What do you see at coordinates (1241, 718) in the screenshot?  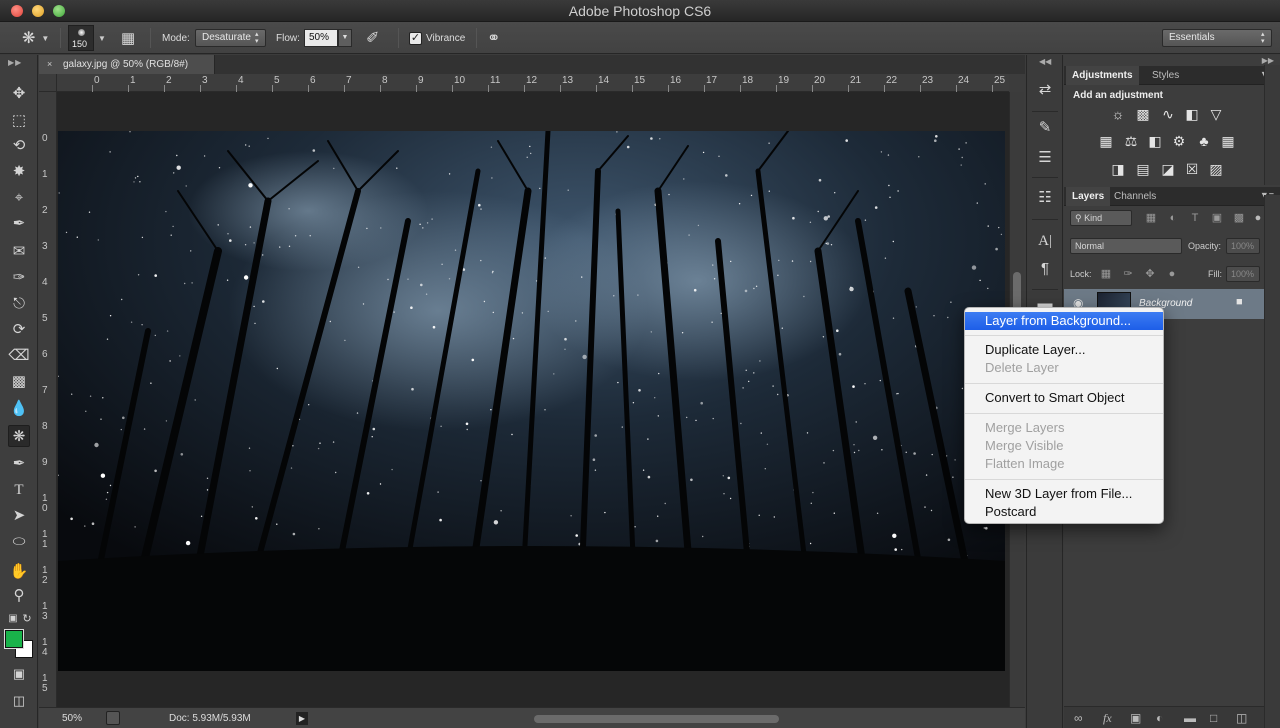 I see `trash-icon: ◫` at bounding box center [1241, 718].